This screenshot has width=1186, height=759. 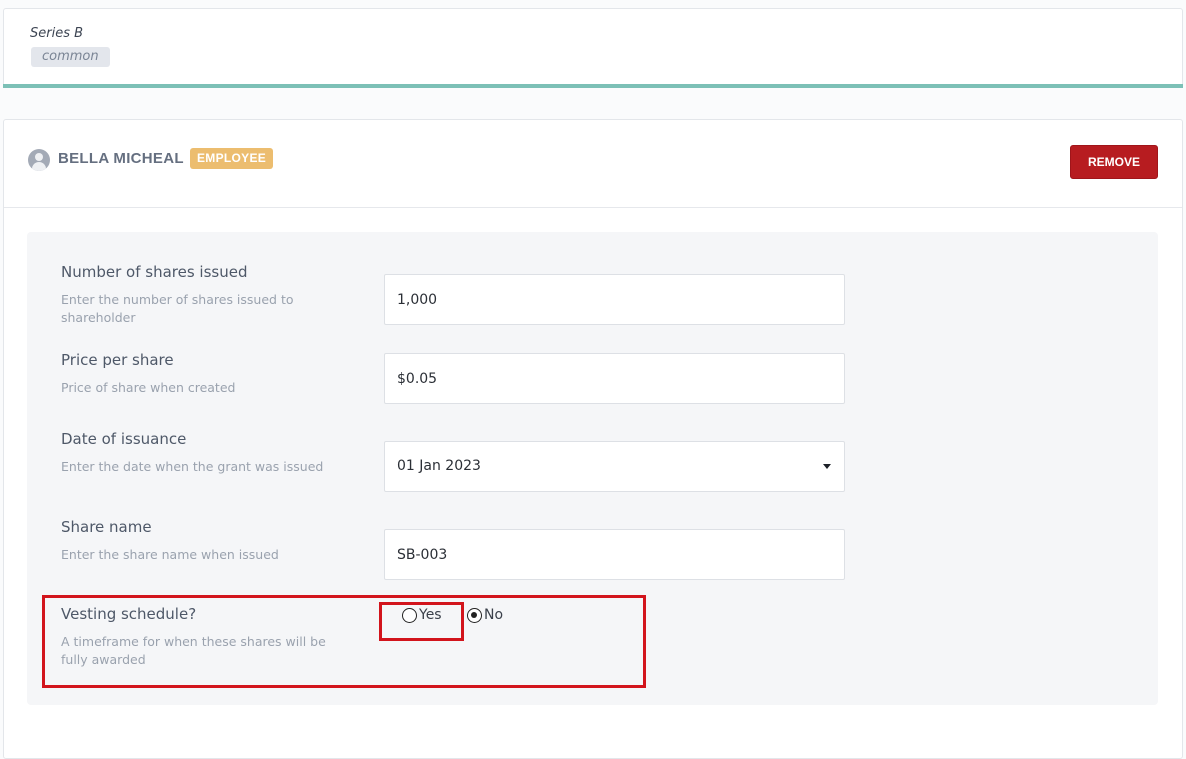 What do you see at coordinates (614, 466) in the screenshot?
I see `date-of-issuance-select: 01 Jan 2023` at bounding box center [614, 466].